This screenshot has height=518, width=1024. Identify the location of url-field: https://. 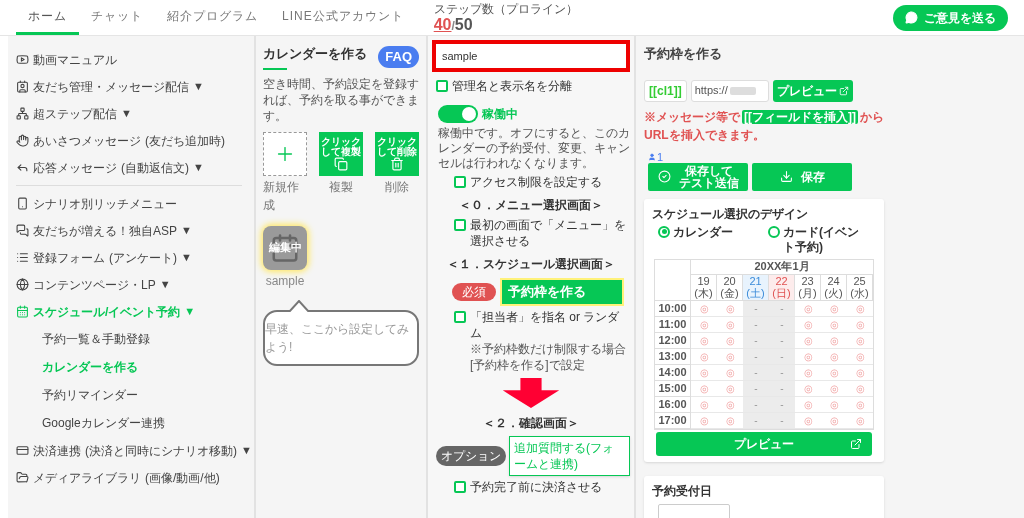
(729, 90).